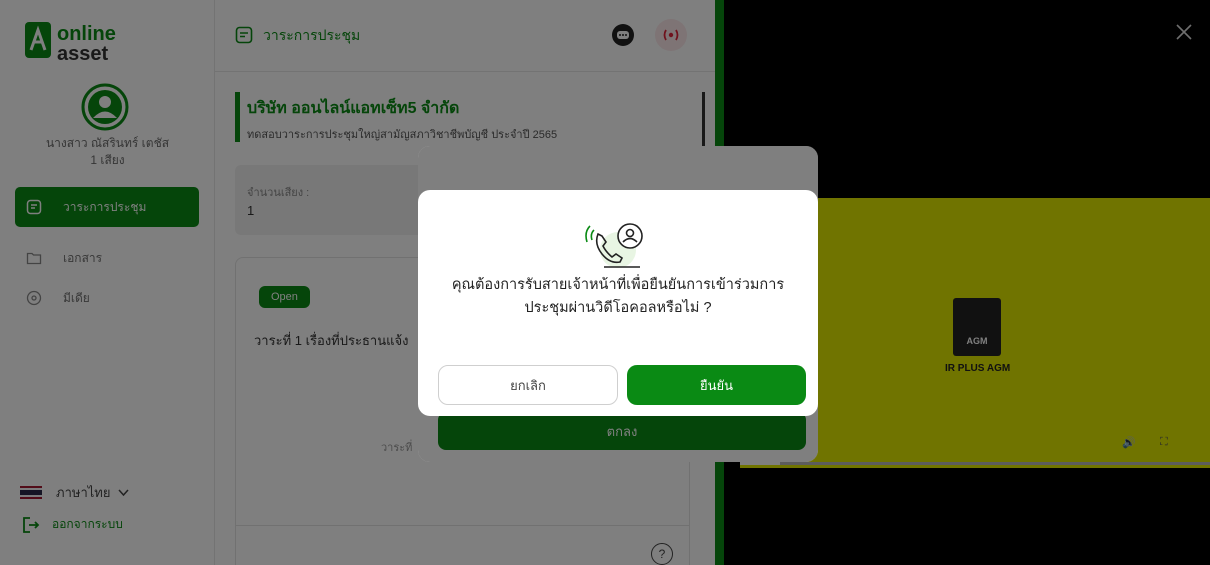 The width and height of the screenshot is (1210, 565). What do you see at coordinates (528, 385) in the screenshot?
I see `cancel-button: ยกเลิก` at bounding box center [528, 385].